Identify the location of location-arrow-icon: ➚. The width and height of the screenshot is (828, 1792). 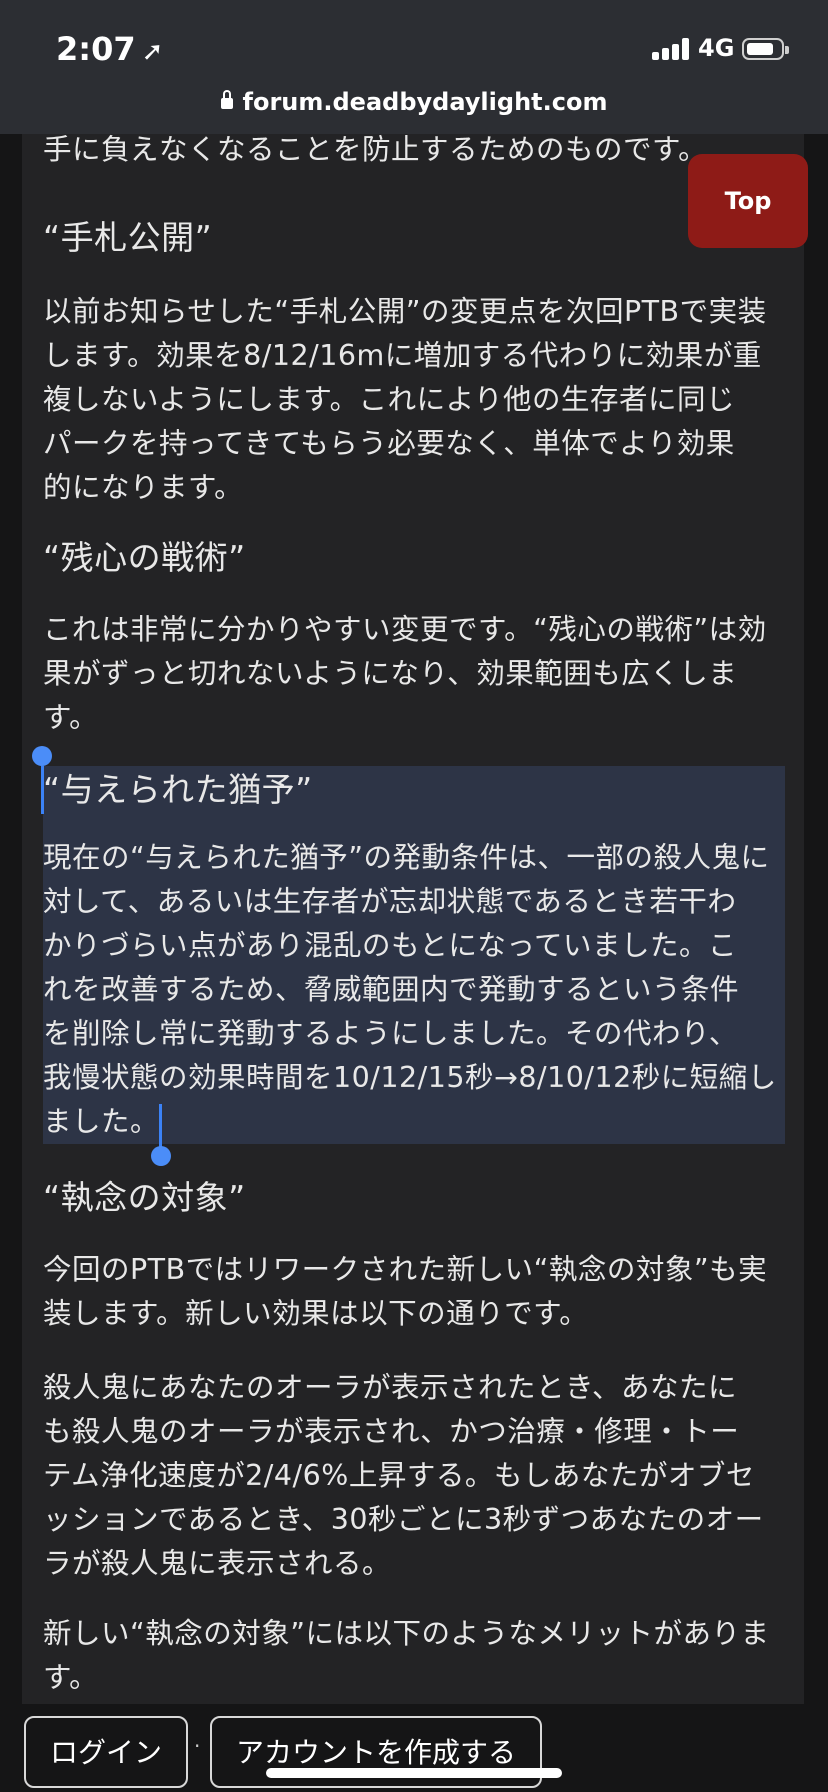
(152, 52).